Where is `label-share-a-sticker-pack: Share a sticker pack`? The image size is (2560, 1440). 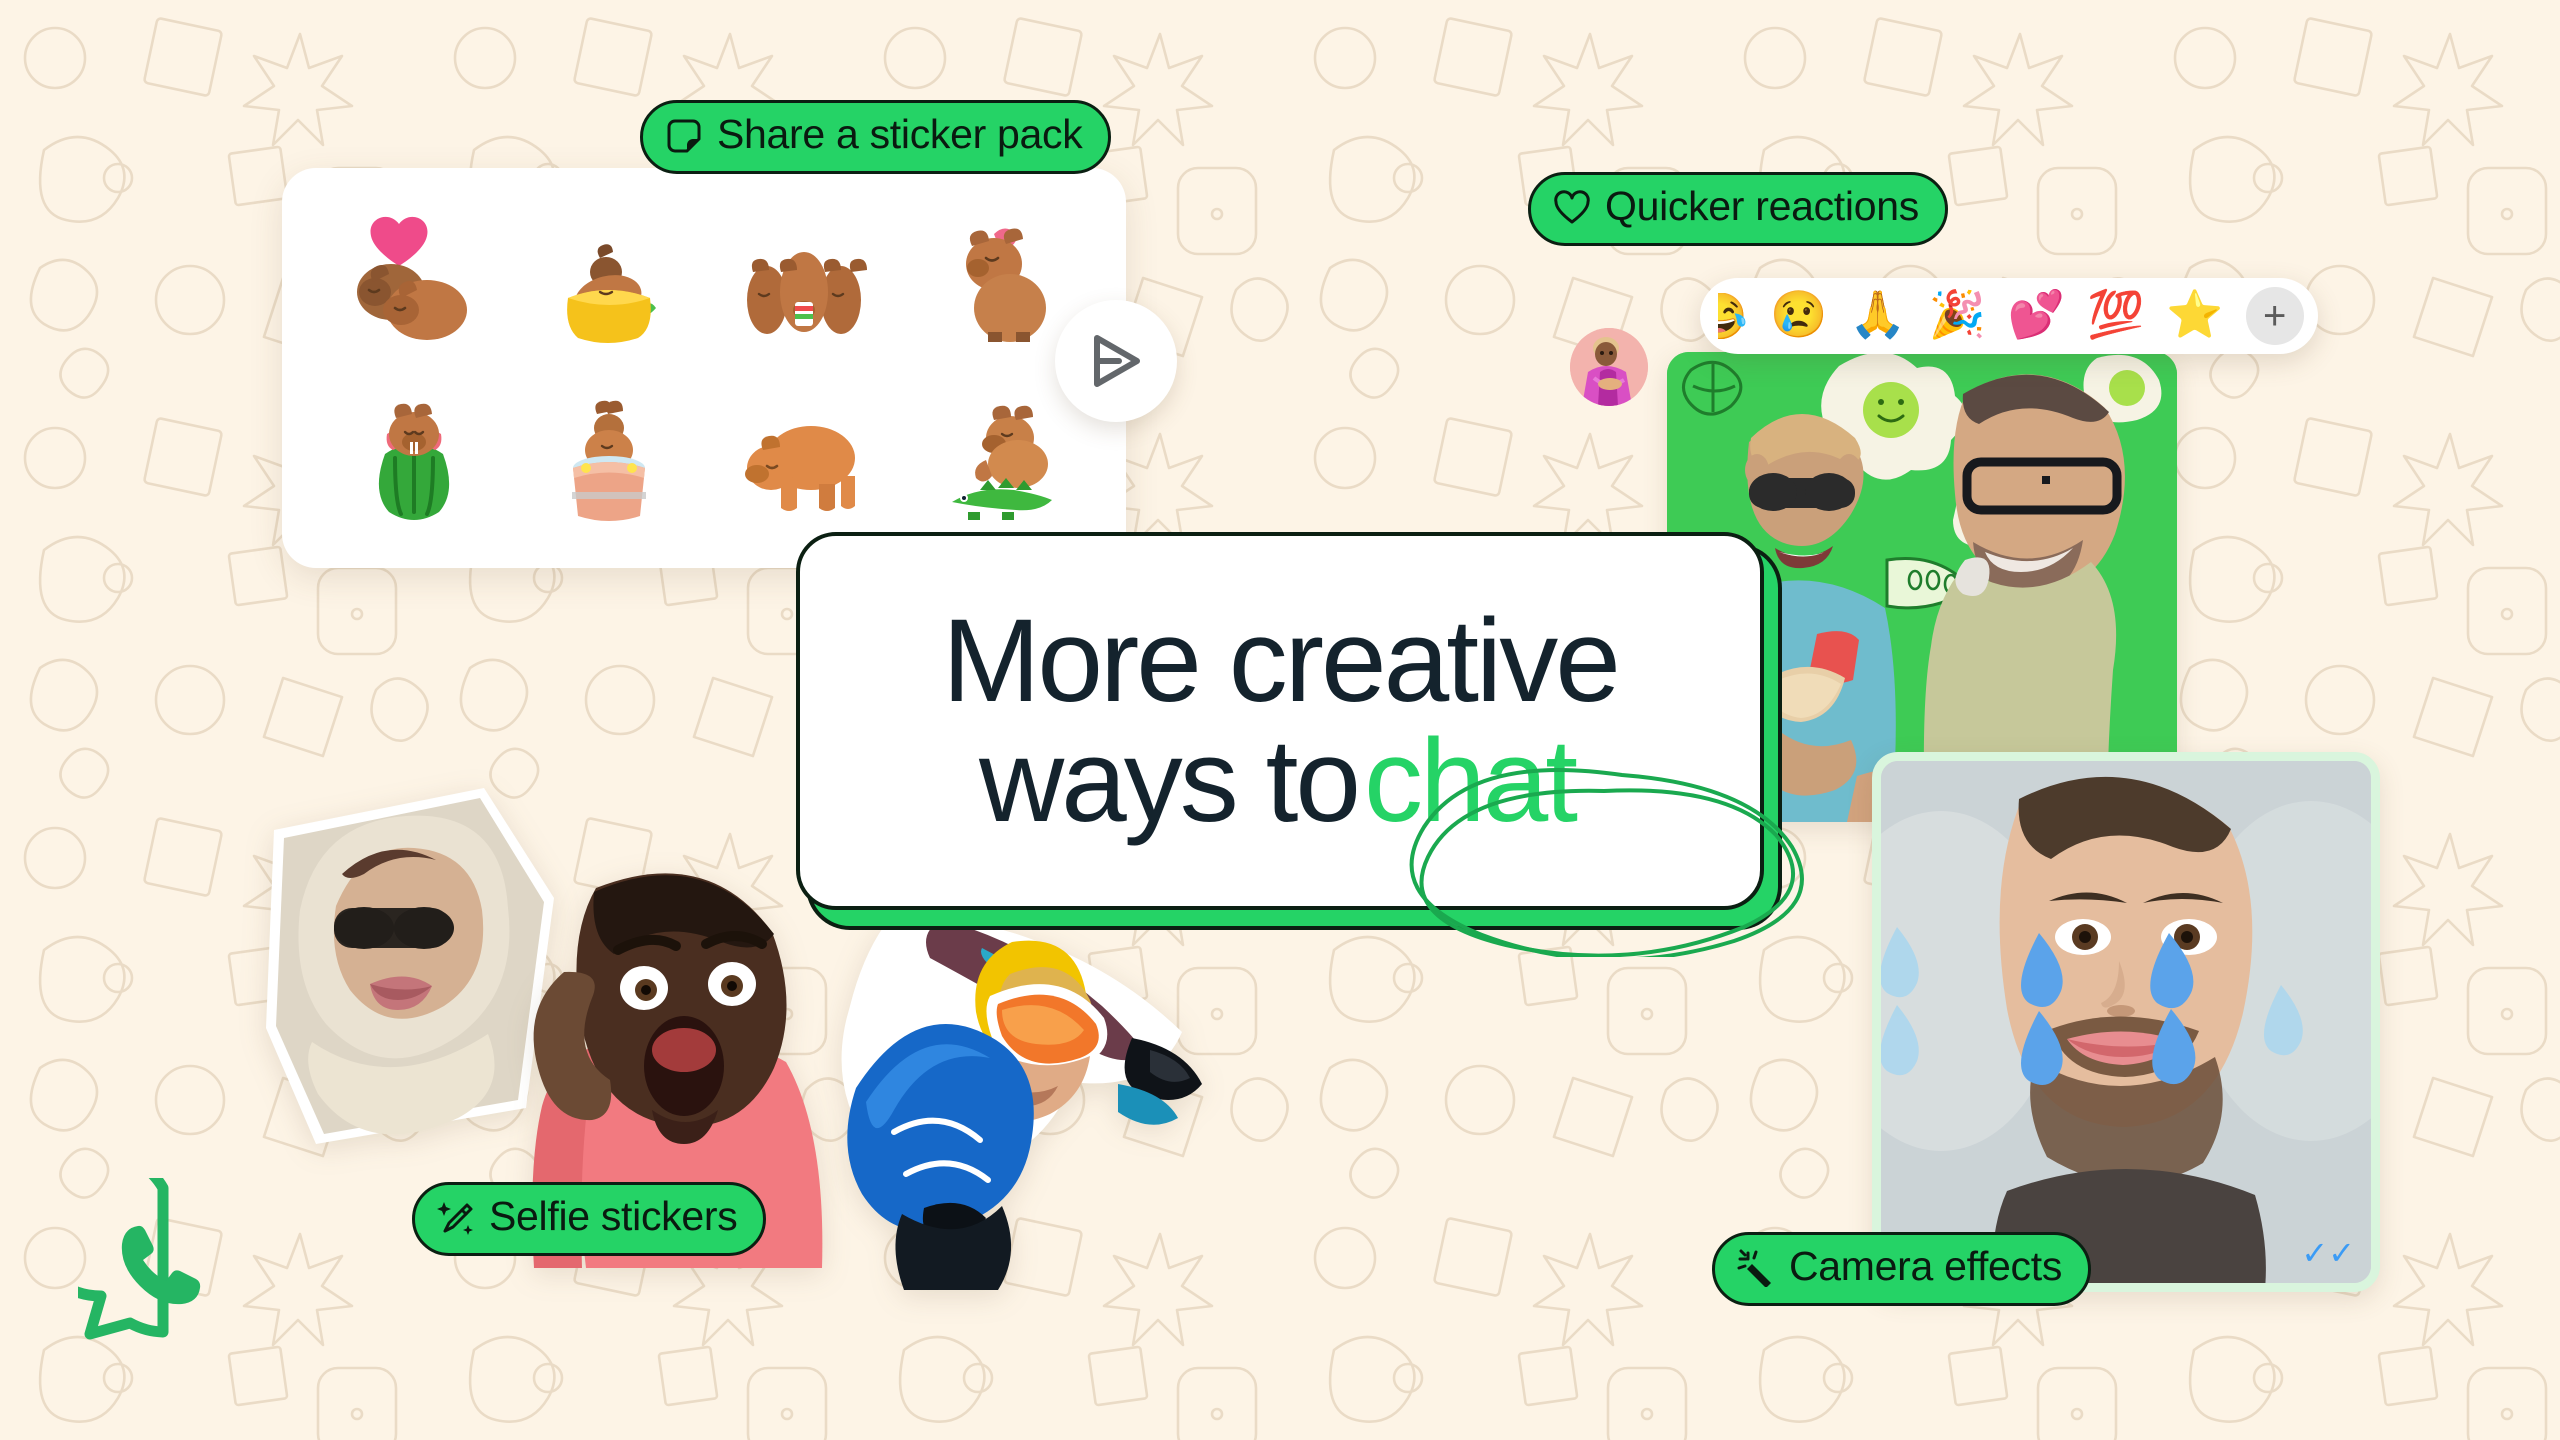 label-share-a-sticker-pack: Share a sticker pack is located at coordinates (876, 137).